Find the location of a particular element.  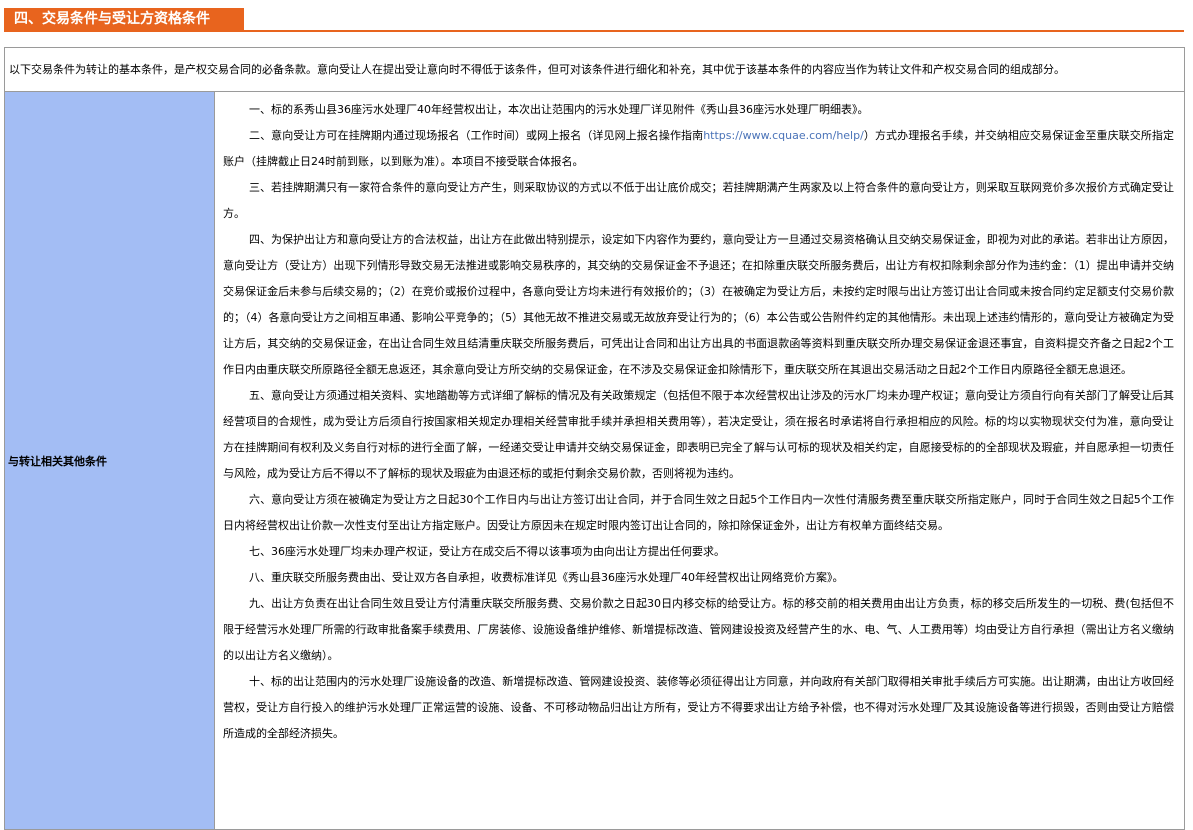

help-link: https://www.cquae.com/help/ is located at coordinates (783, 135).